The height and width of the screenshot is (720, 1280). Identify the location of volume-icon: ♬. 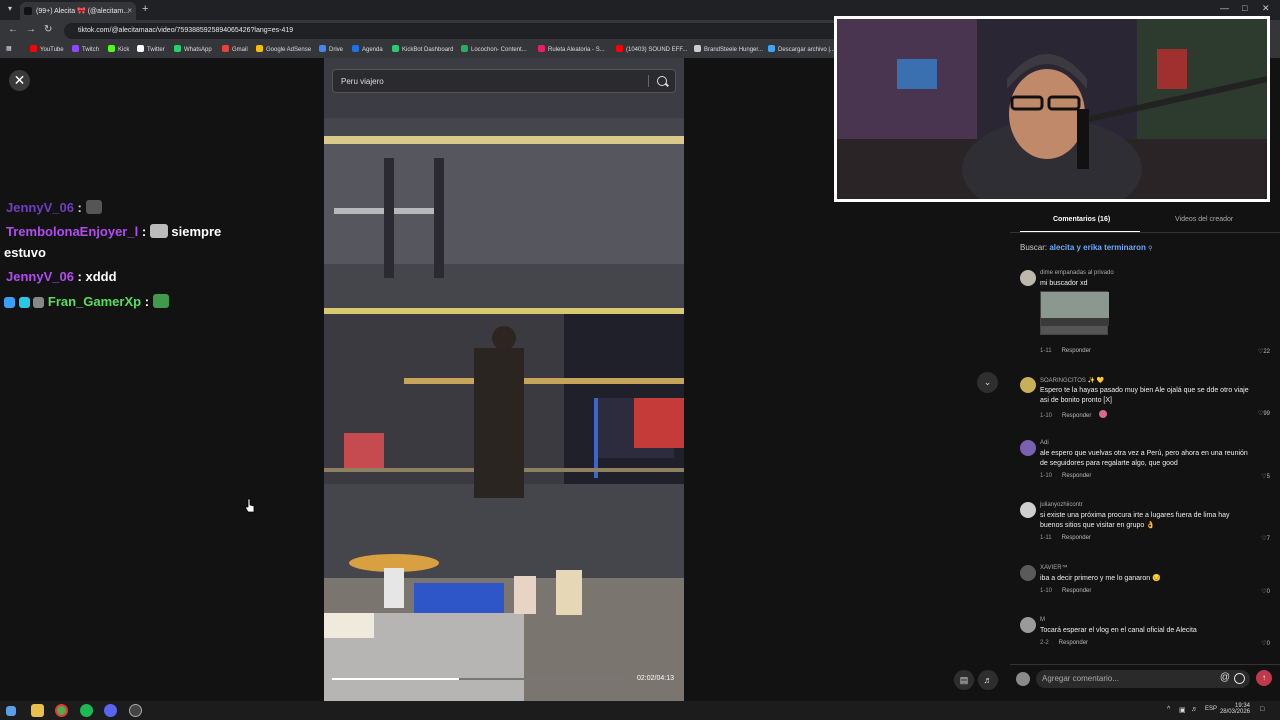
(988, 680).